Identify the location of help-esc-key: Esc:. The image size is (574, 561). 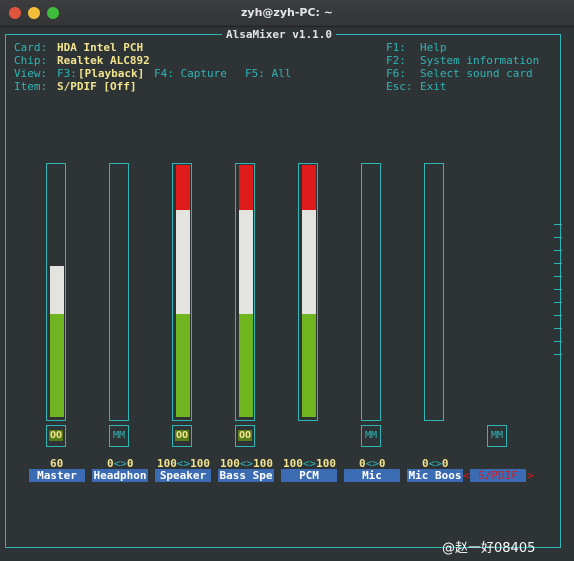
(399, 86).